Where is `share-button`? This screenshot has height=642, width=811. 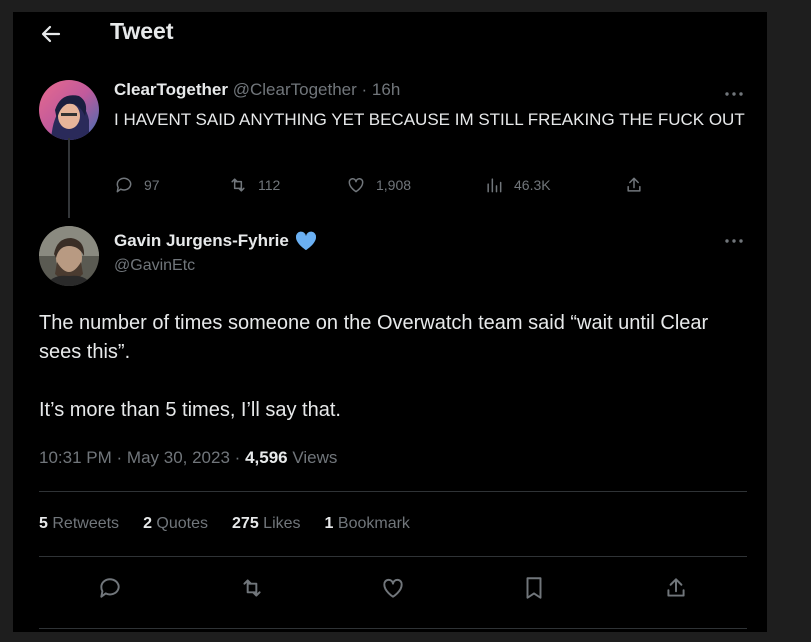
share-button is located at coordinates (676, 588).